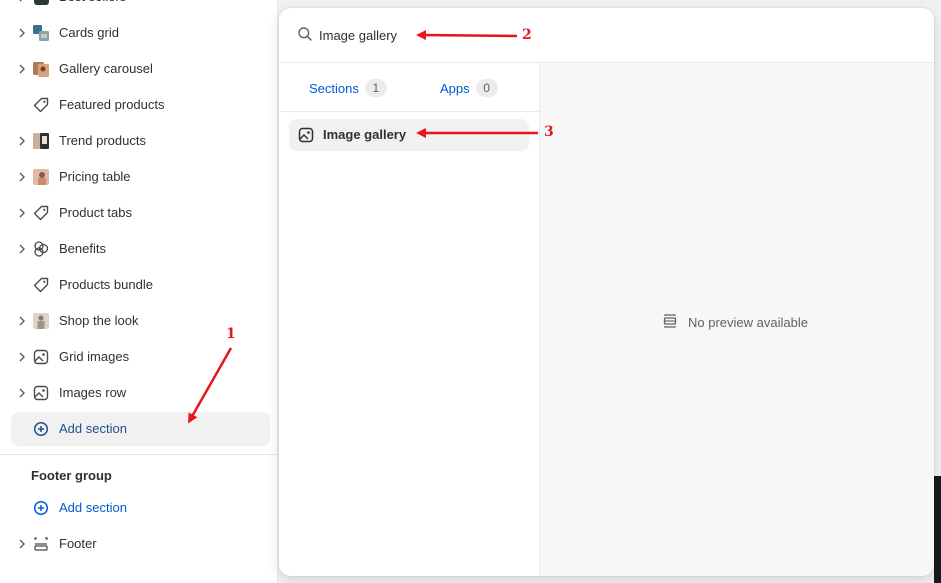 This screenshot has height=583, width=941. I want to click on result-item-image-gallery: Image gallery, so click(409, 135).